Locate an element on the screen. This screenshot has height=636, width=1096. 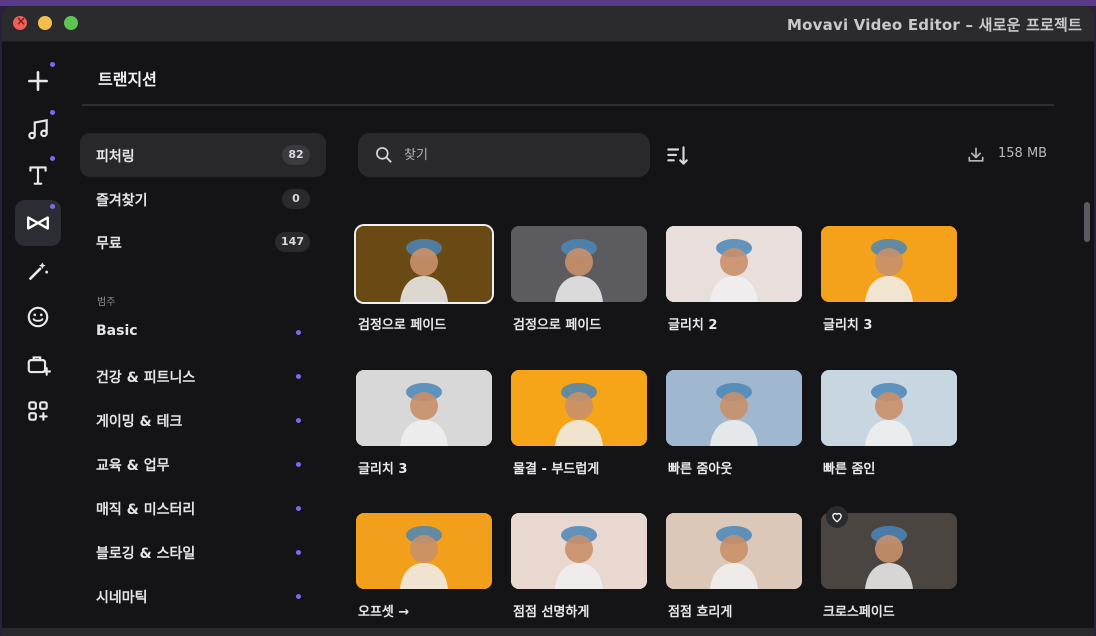
rail-stock-button is located at coordinates (38, 365).